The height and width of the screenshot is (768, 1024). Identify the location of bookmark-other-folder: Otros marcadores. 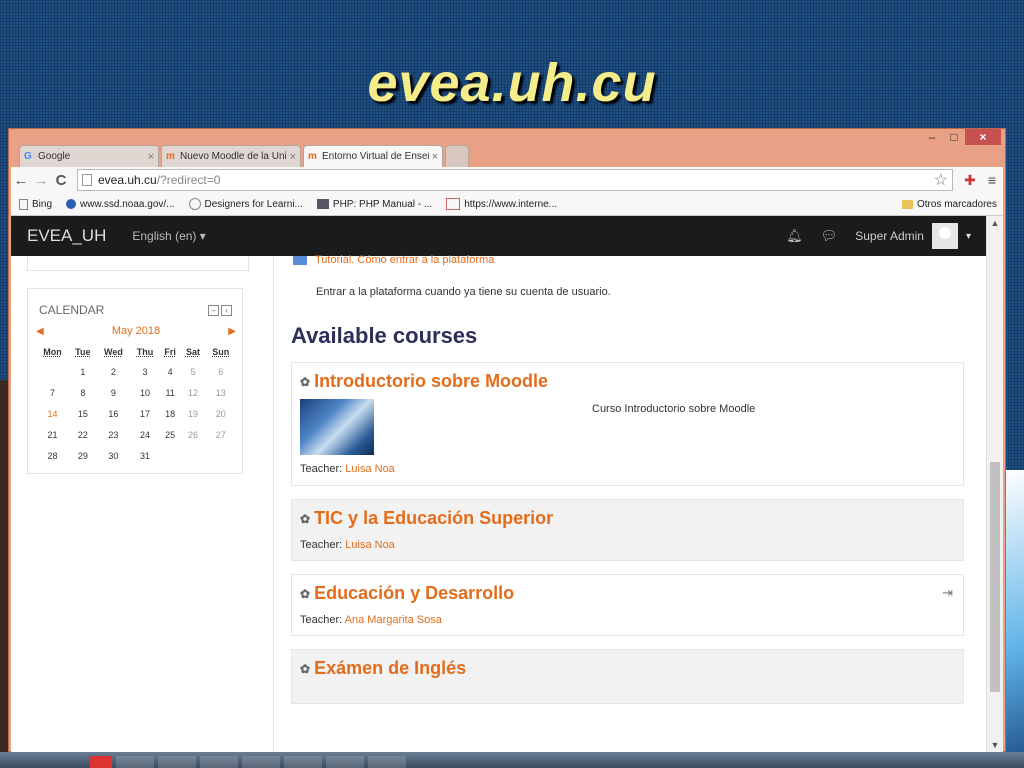
(949, 204).